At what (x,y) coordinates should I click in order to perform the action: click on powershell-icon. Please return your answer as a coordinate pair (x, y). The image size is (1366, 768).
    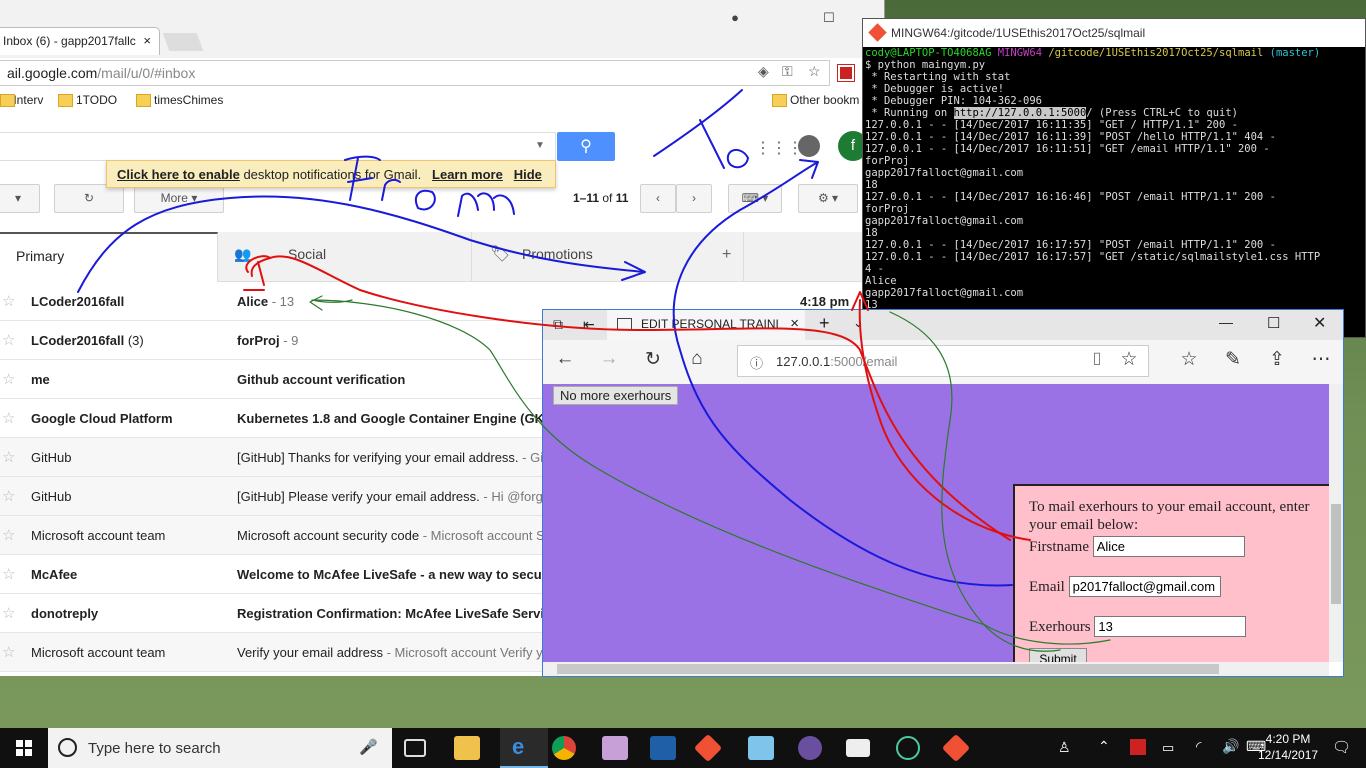
    Looking at the image, I should click on (663, 748).